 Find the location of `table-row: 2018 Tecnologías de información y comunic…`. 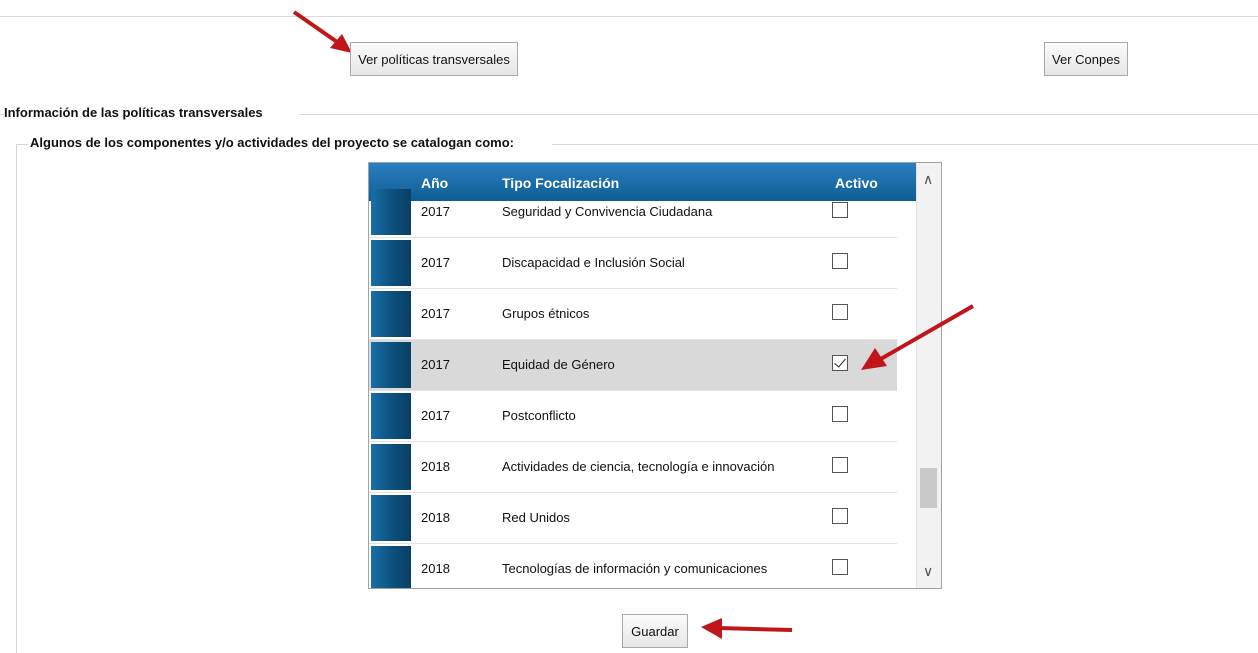

table-row: 2018 Tecnologías de información y comunic… is located at coordinates (633, 566).